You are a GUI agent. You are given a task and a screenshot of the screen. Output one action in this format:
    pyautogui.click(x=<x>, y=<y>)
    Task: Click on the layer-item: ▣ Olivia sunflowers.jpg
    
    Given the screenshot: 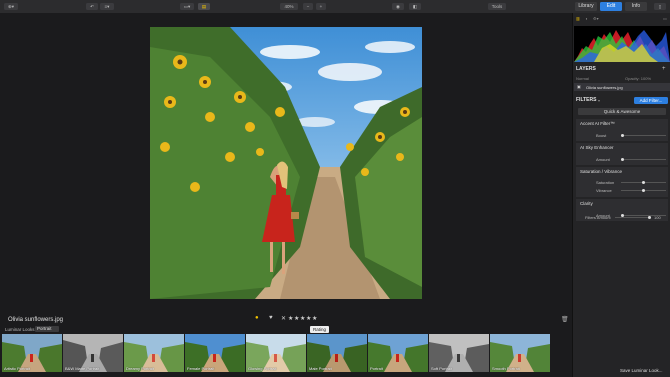 What is the action you would take?
    pyautogui.click(x=622, y=87)
    